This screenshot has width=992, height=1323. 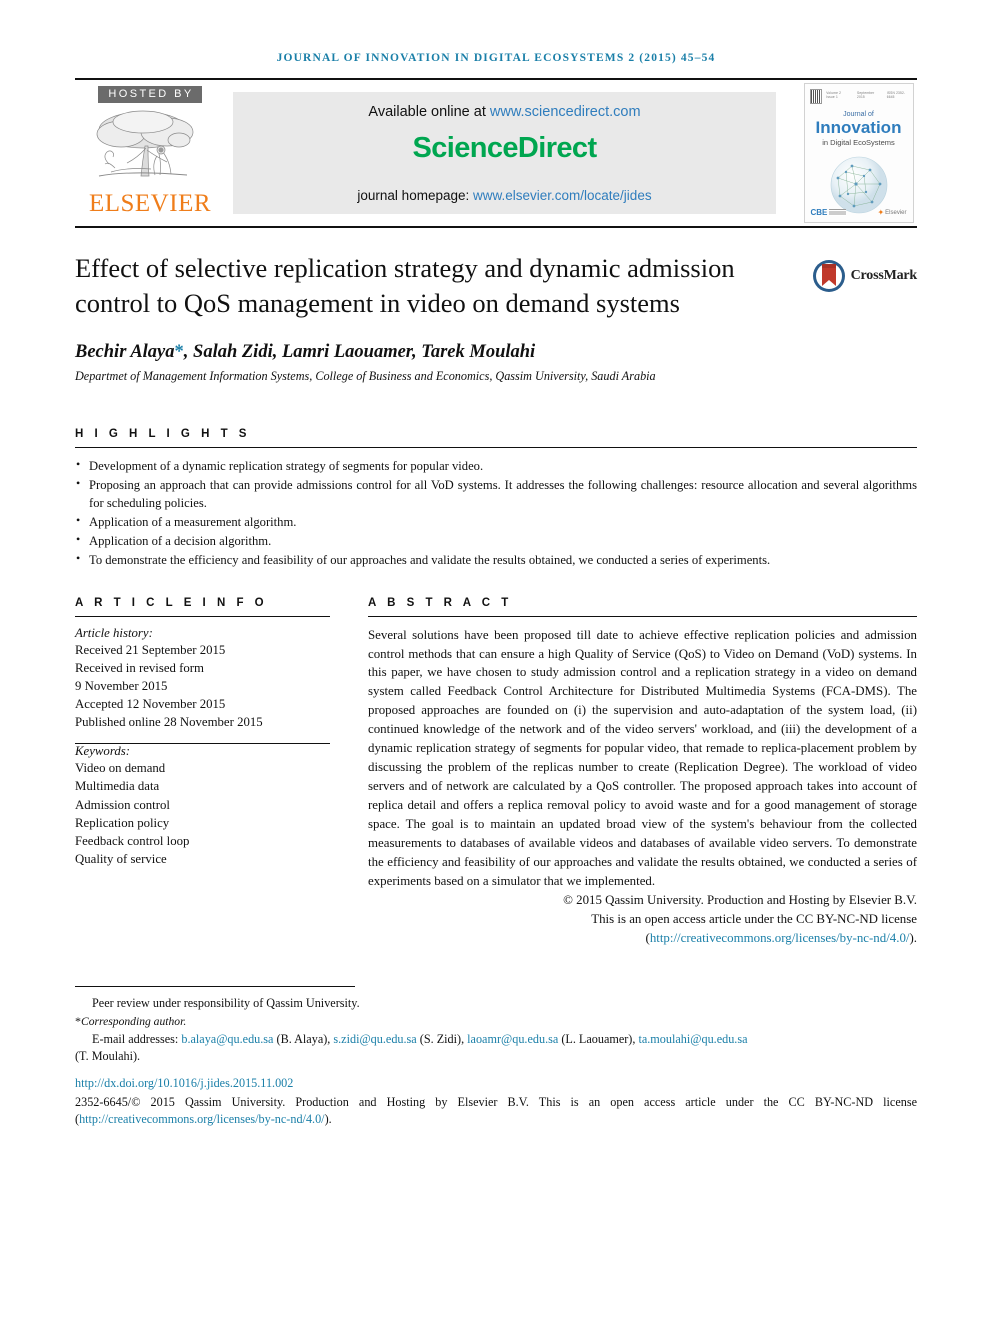 What do you see at coordinates (328, 1119) in the screenshot?
I see `issn-tail: ).` at bounding box center [328, 1119].